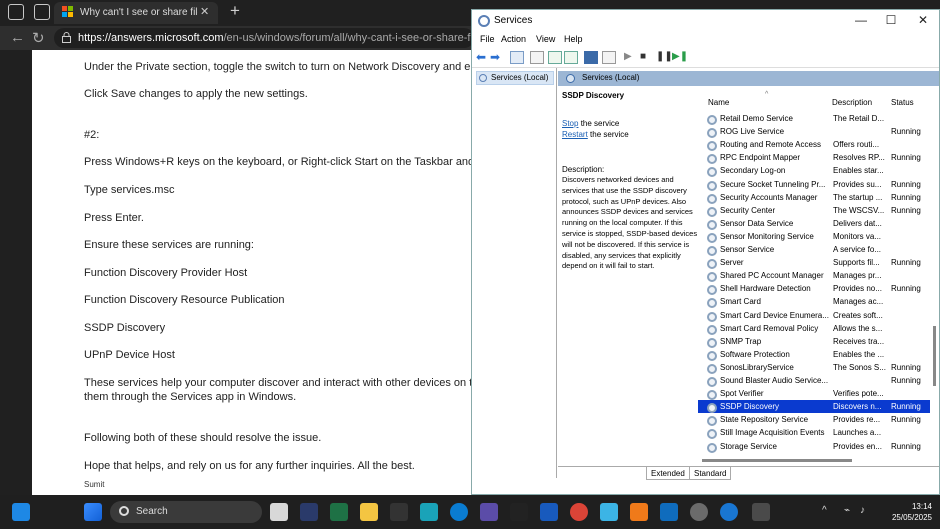  I want to click on toolbar: ⬅ ➡ ▶ ■ ❚❚ ▶❚, so click(705, 58).